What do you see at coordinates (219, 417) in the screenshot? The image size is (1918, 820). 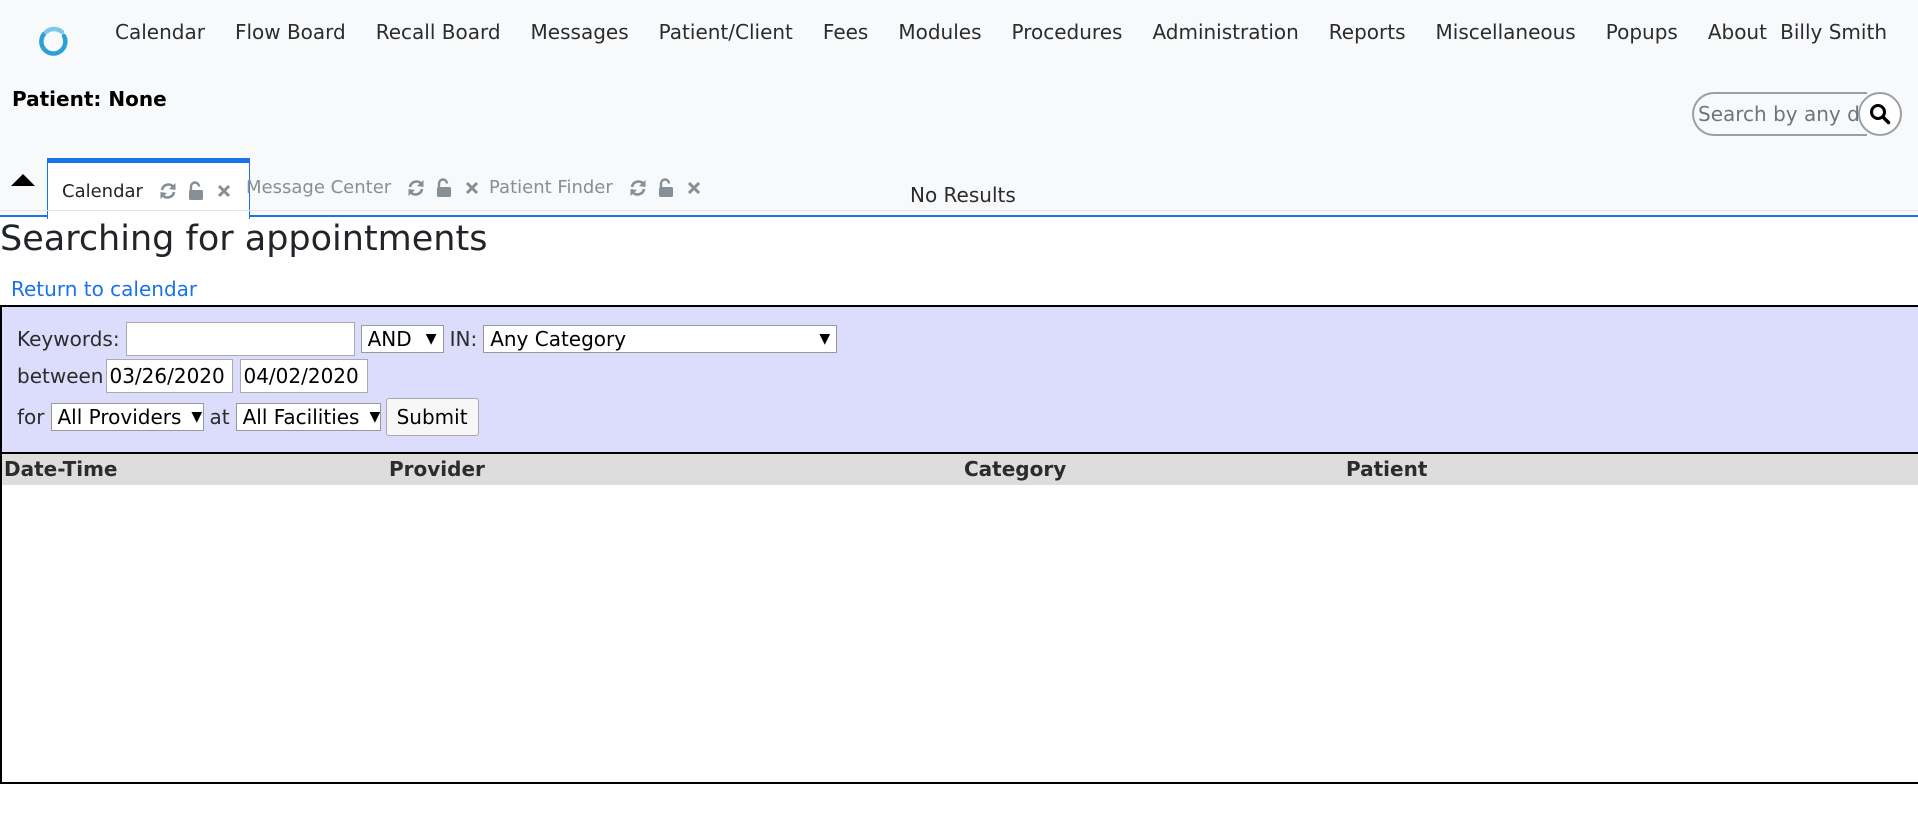 I see `at-label: at` at bounding box center [219, 417].